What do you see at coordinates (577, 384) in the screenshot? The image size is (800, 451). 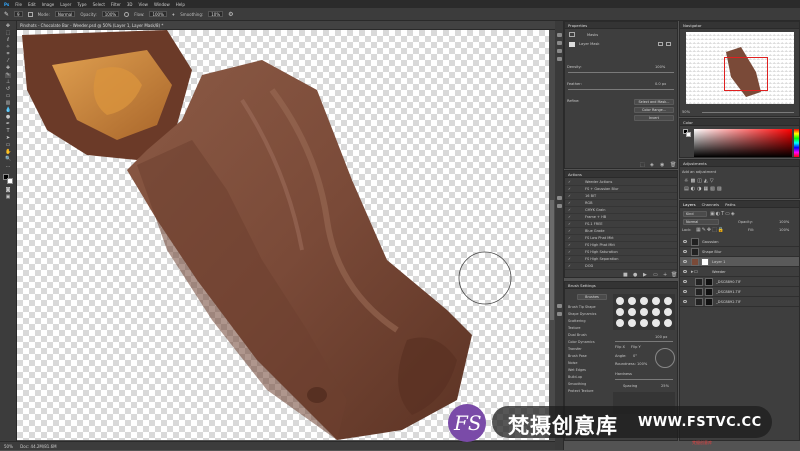 I see `brush-option: Smoothing` at bounding box center [577, 384].